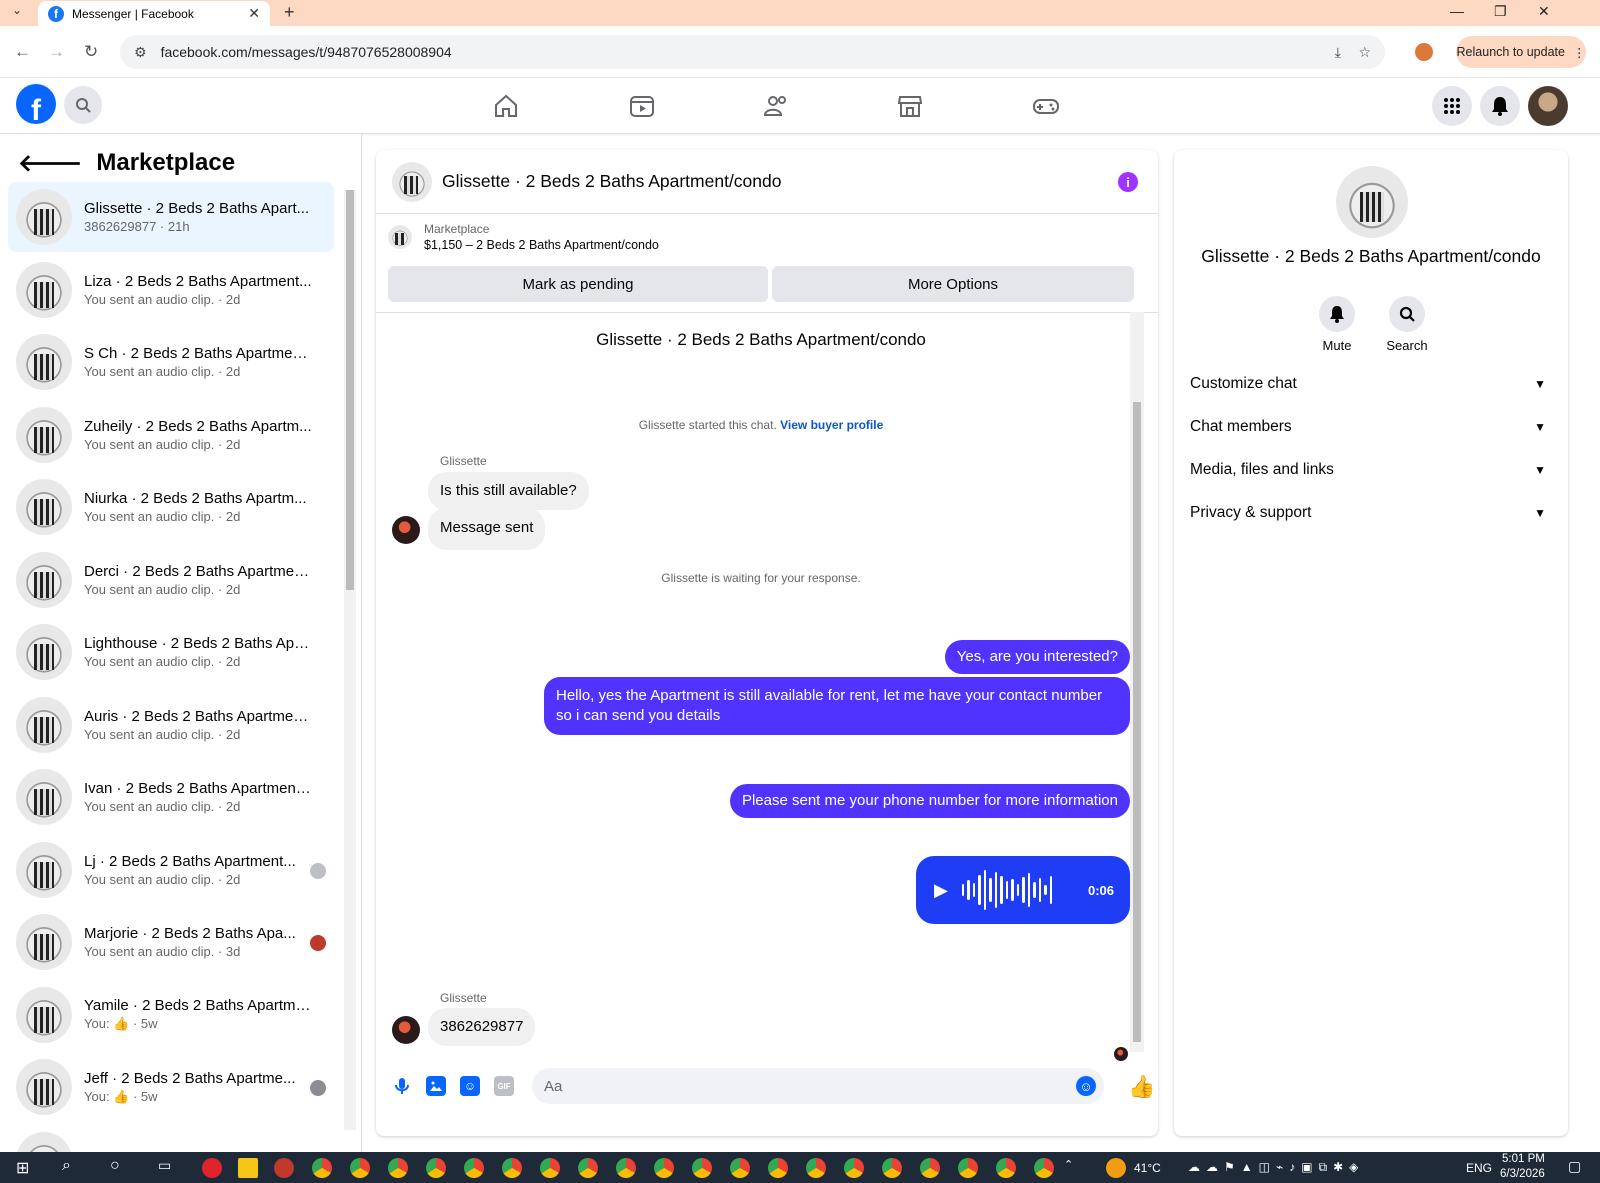  Describe the element at coordinates (436, 1086) in the screenshot. I see `photo-icon` at that location.